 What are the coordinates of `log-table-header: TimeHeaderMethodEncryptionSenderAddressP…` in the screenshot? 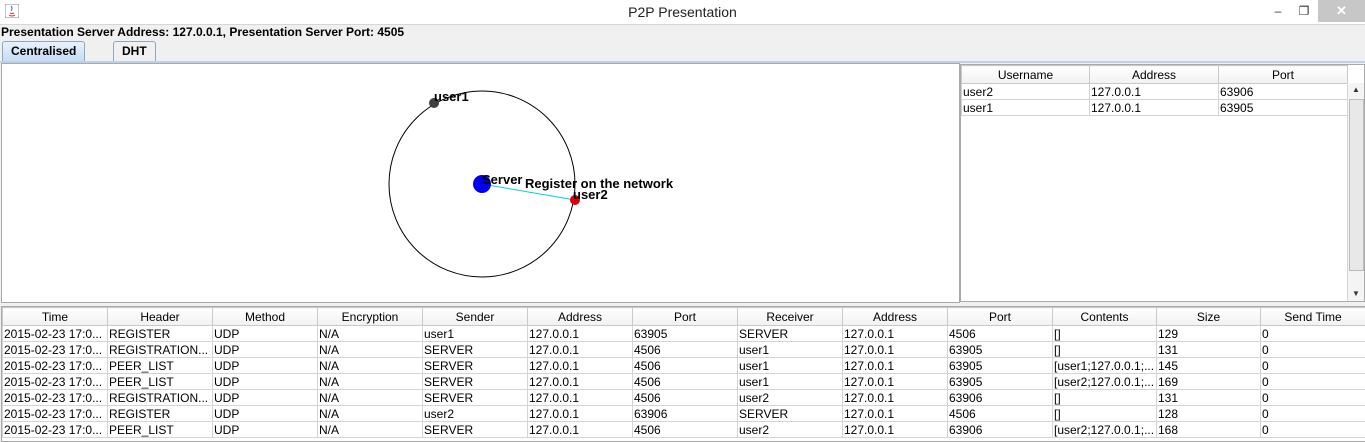 It's located at (684, 317).